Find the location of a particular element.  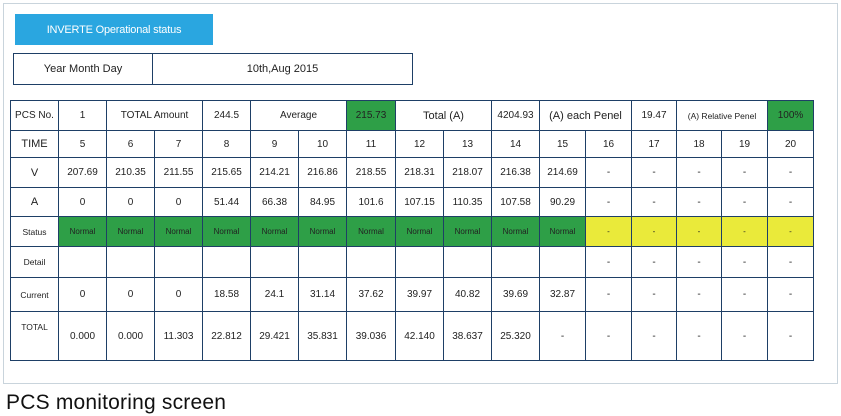

time-cell: 12 is located at coordinates (419, 144).